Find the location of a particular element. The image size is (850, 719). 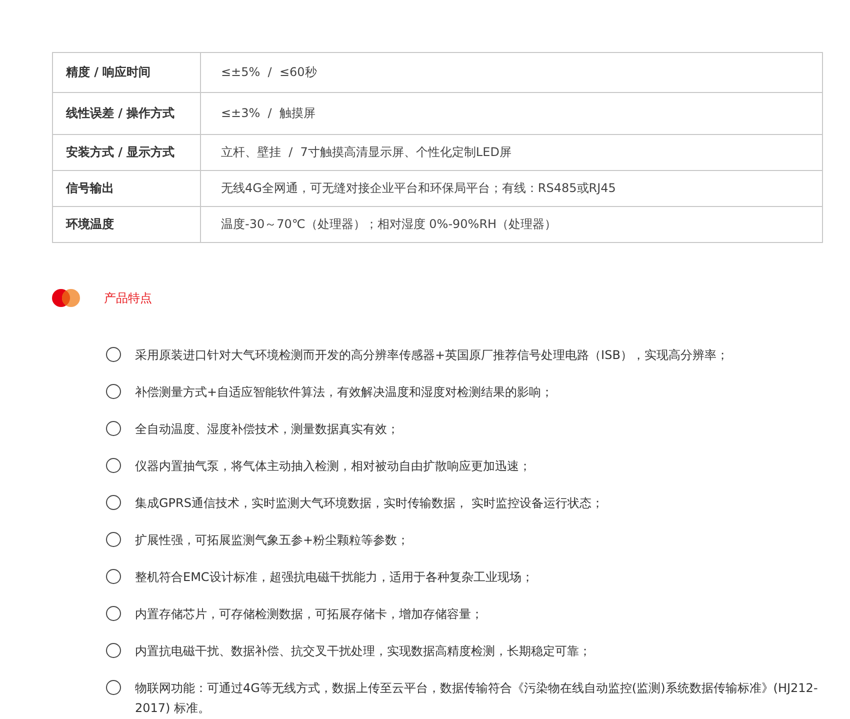

feature-text: 内置抗电磁干扰、数据补偿、抗交叉干扰处理，实现数据高精度检测，长期稳定可靠； is located at coordinates (363, 651).